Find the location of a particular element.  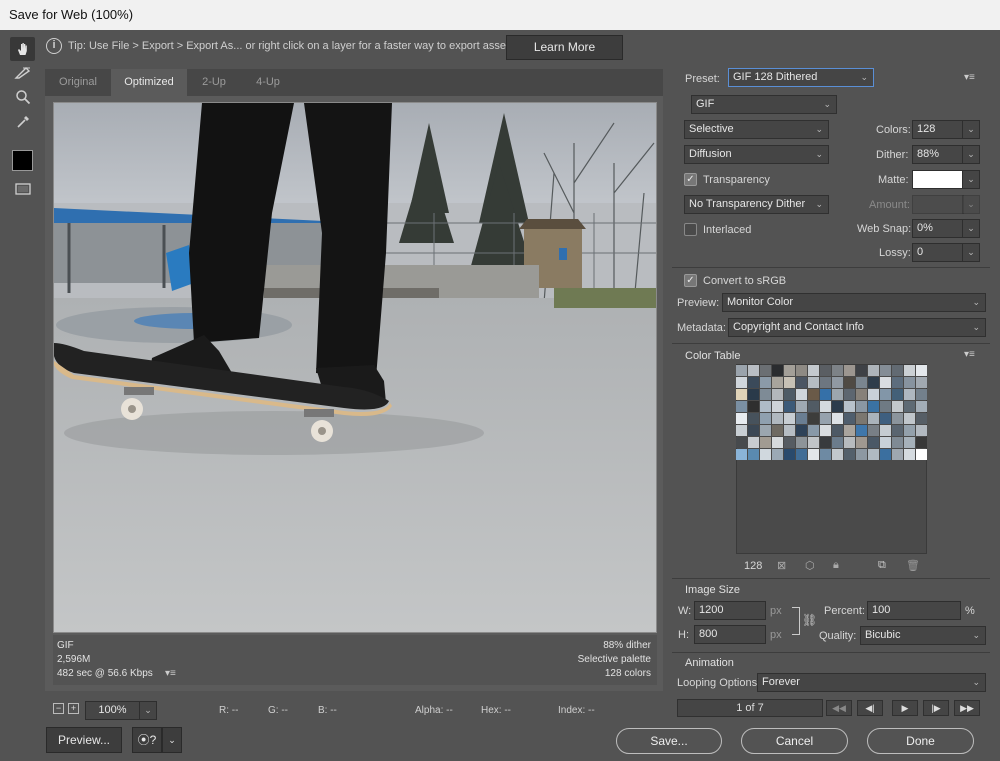

color-table-menu-icon: ▾≡ is located at coordinates (969, 354).